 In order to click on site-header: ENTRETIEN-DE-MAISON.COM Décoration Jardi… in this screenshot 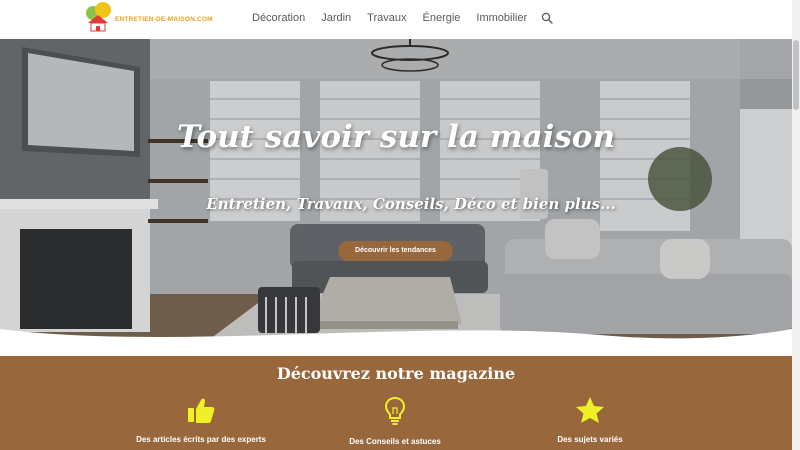, I will do `click(396, 19)`.